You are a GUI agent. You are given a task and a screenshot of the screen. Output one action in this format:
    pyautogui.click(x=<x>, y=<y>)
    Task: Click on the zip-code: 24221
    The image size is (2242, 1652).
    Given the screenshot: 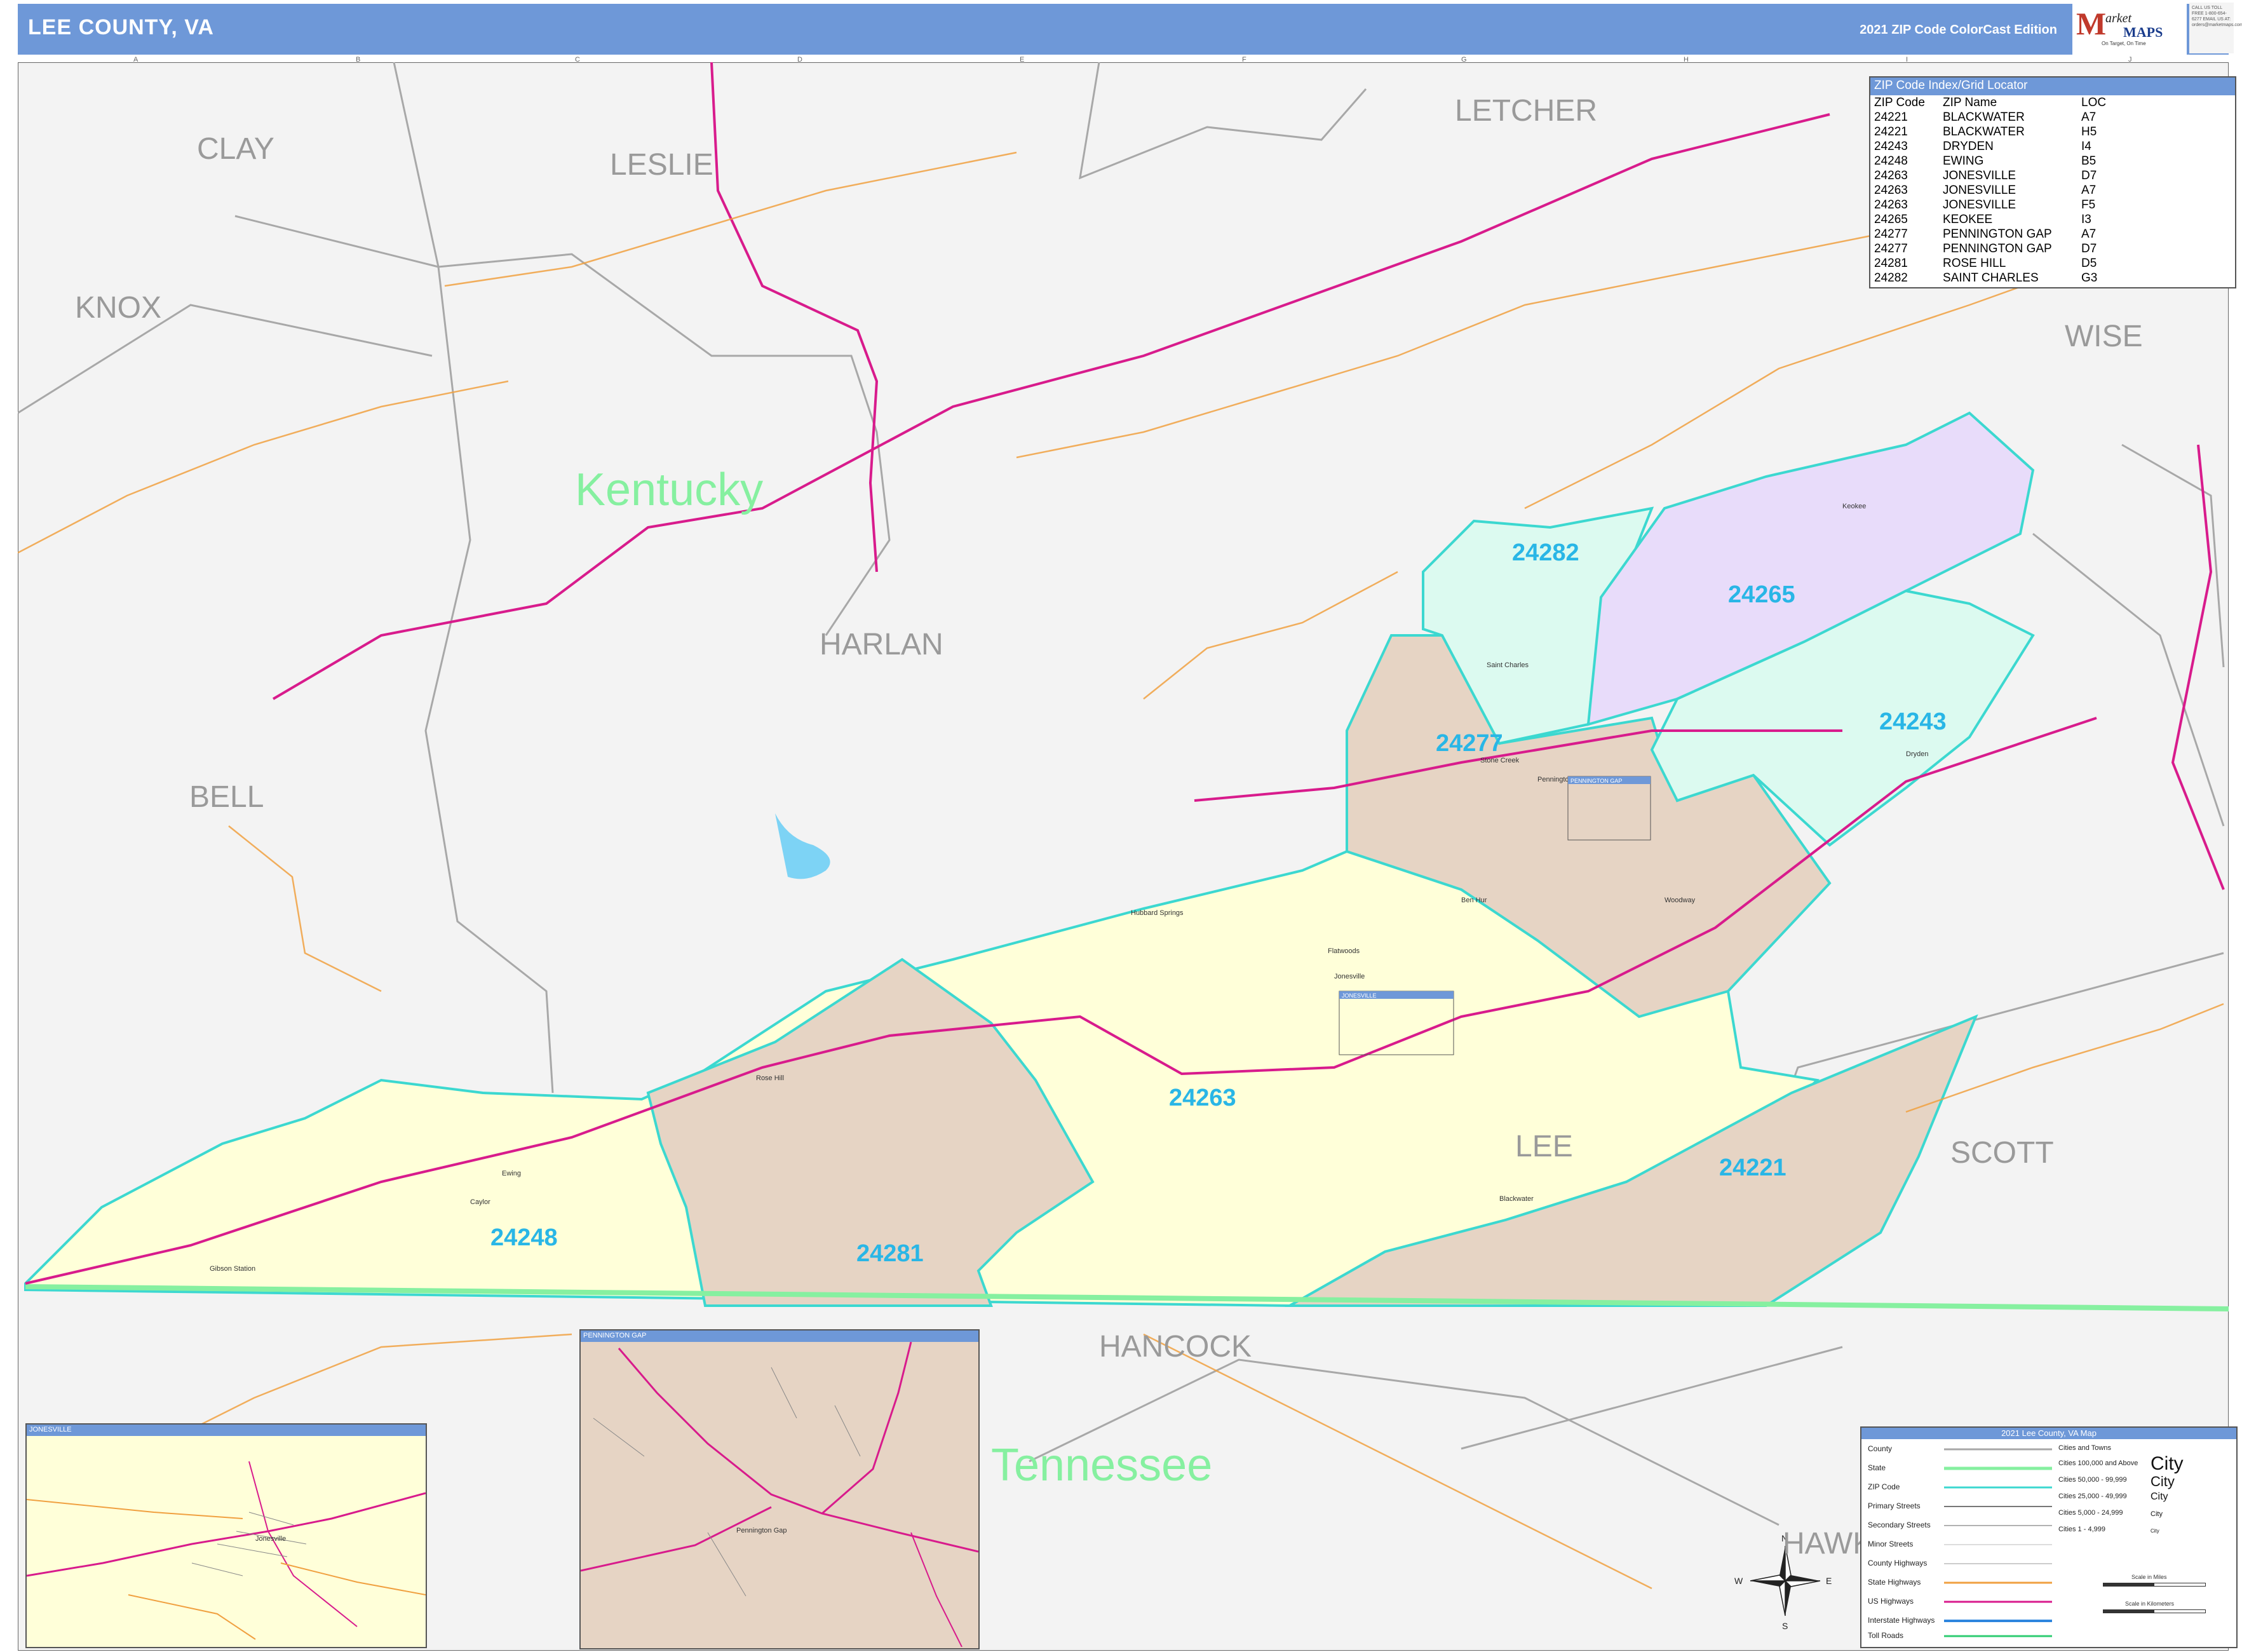 What is the action you would take?
    pyautogui.click(x=1891, y=117)
    